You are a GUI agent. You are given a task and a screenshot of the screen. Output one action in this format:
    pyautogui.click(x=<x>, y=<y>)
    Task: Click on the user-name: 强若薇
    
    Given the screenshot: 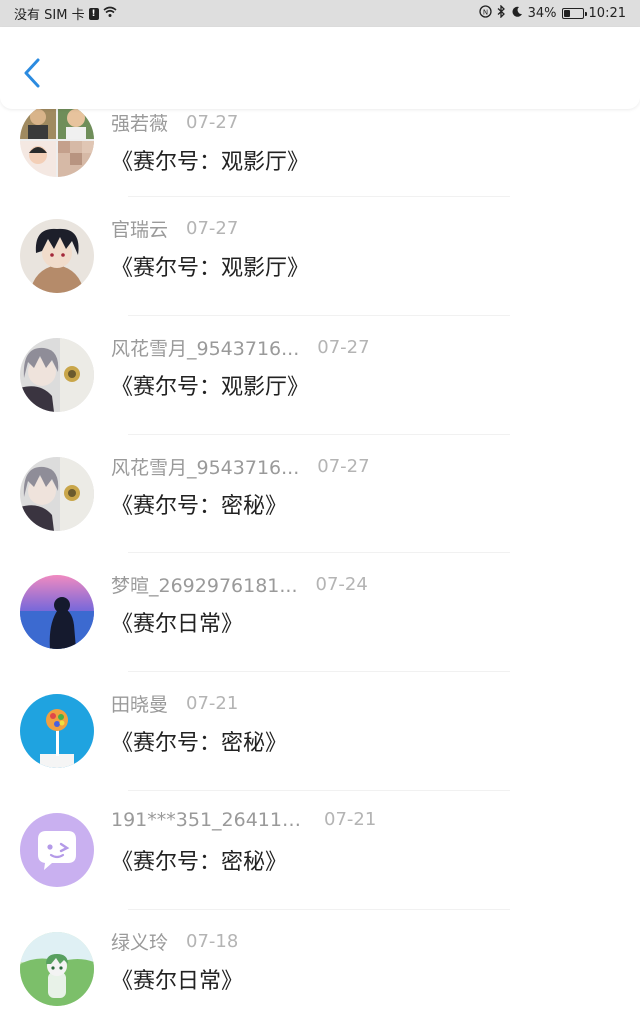 What is the action you would take?
    pyautogui.click(x=140, y=124)
    